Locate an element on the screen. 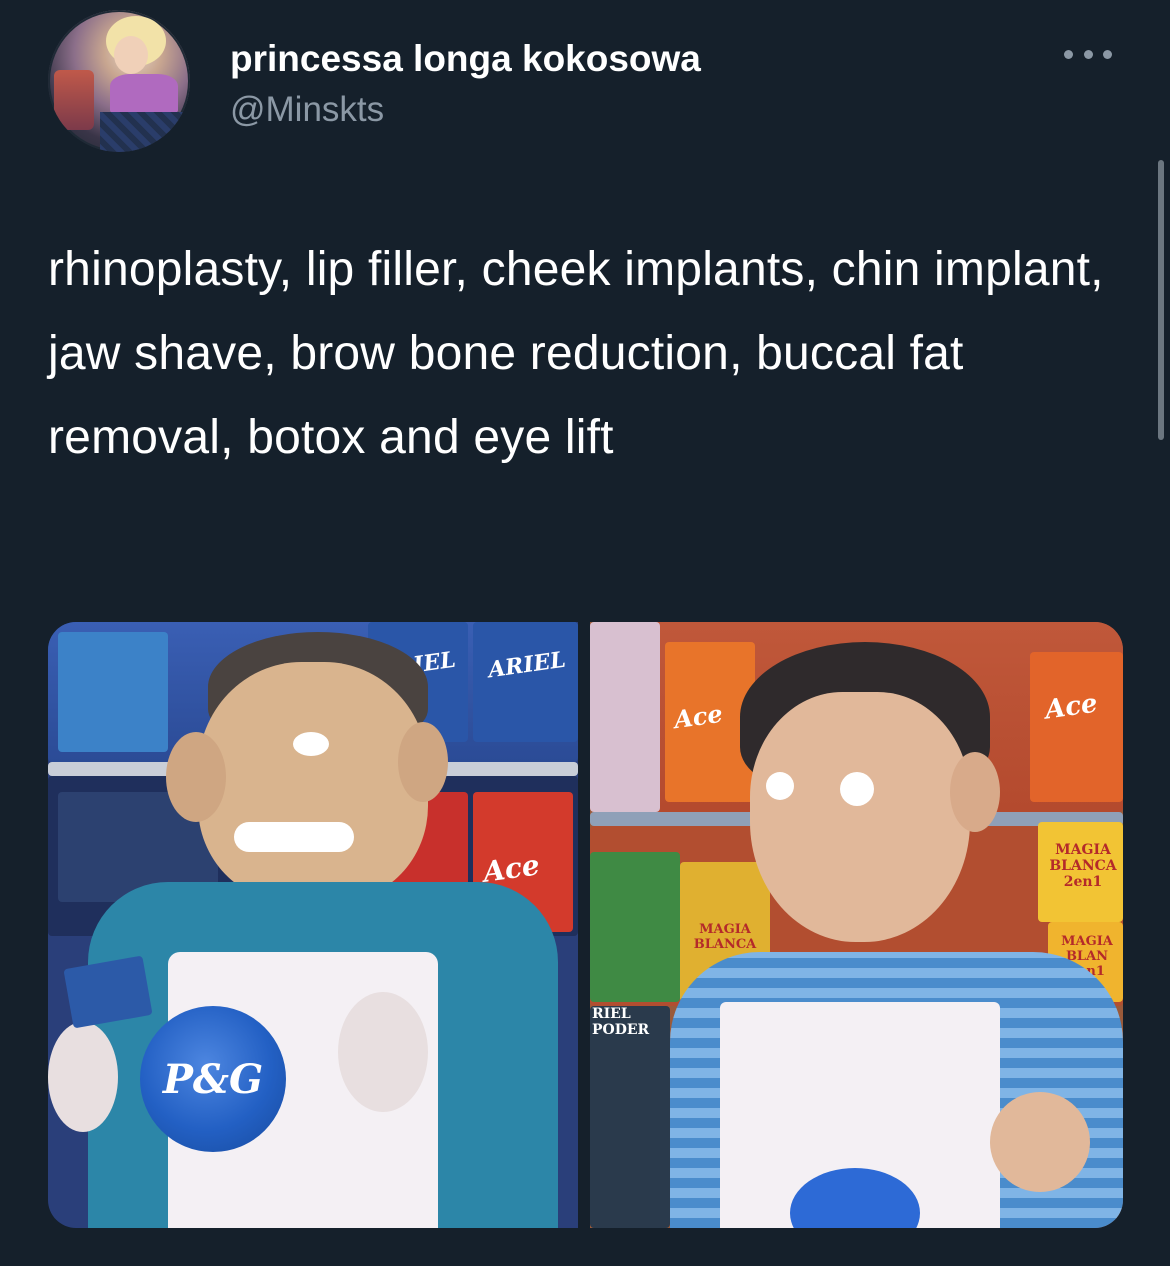  brand-label: MAGIA BLANCA is located at coordinates (725, 937).